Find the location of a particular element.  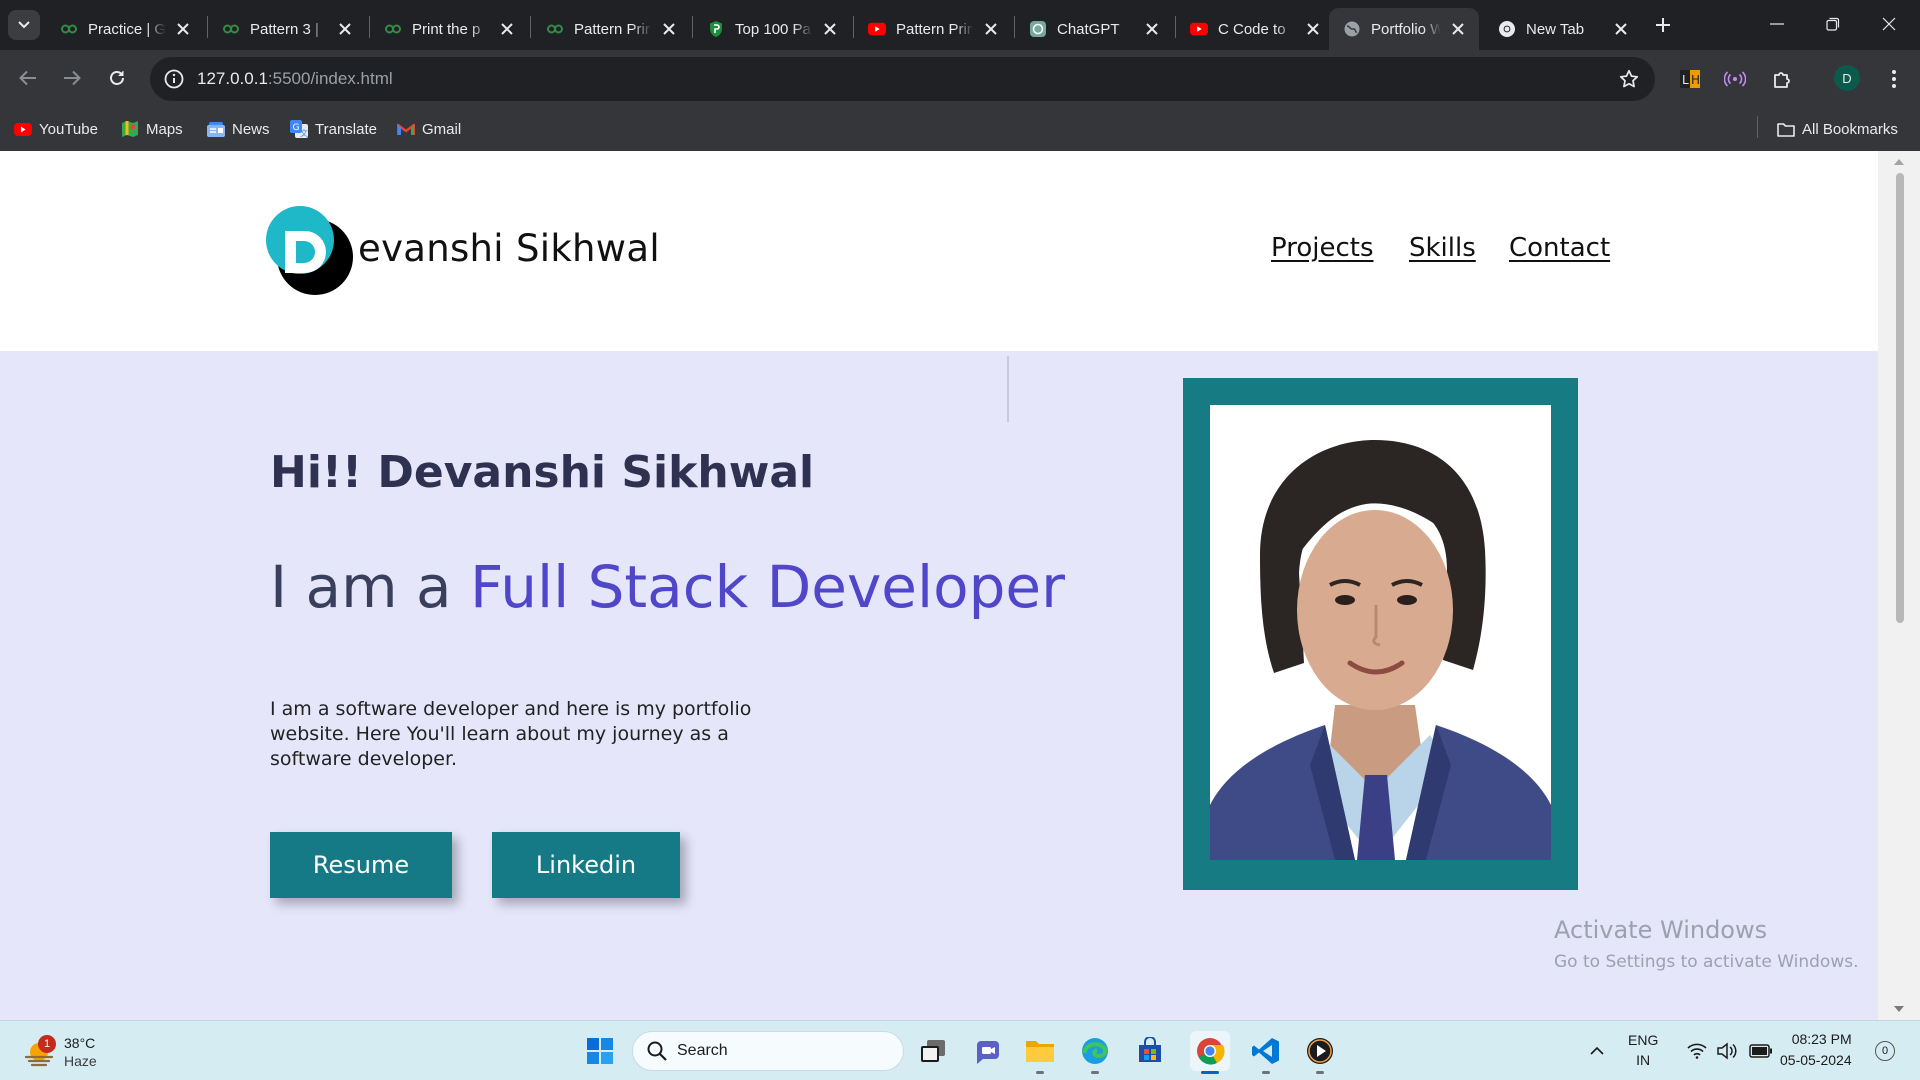

reload-button is located at coordinates (117, 78).